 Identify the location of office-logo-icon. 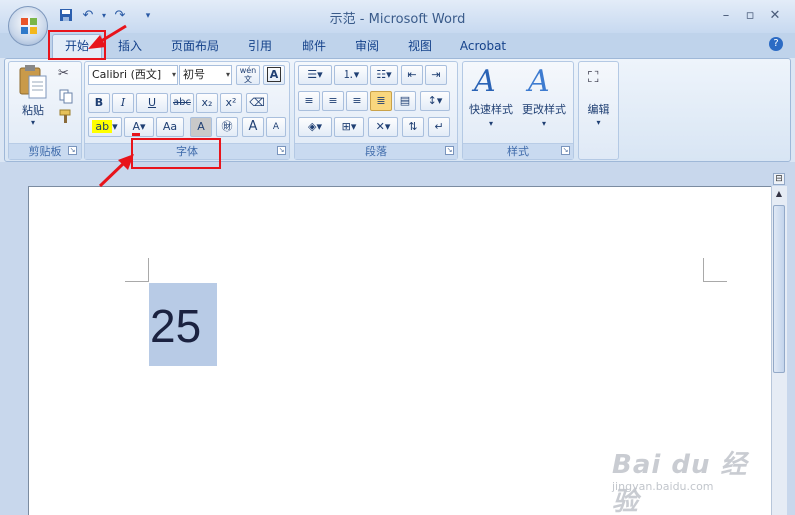
(29, 26).